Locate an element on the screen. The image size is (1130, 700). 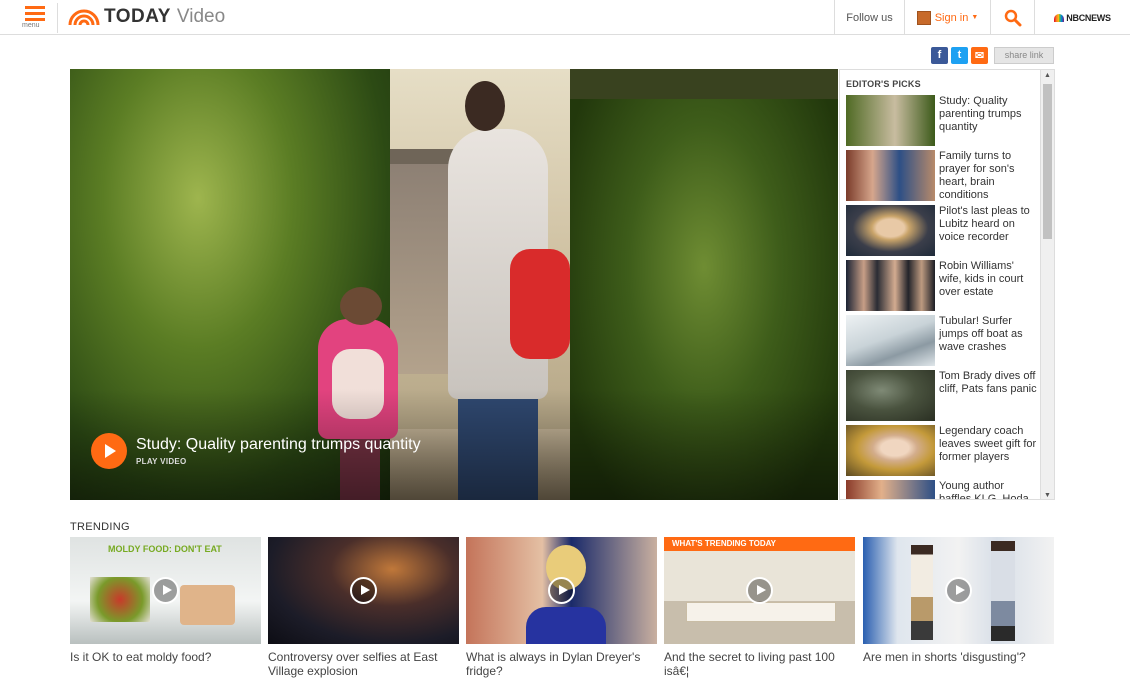
trending-label: And the secret to living past 100 isâ€¦ is located at coordinates (749, 664).